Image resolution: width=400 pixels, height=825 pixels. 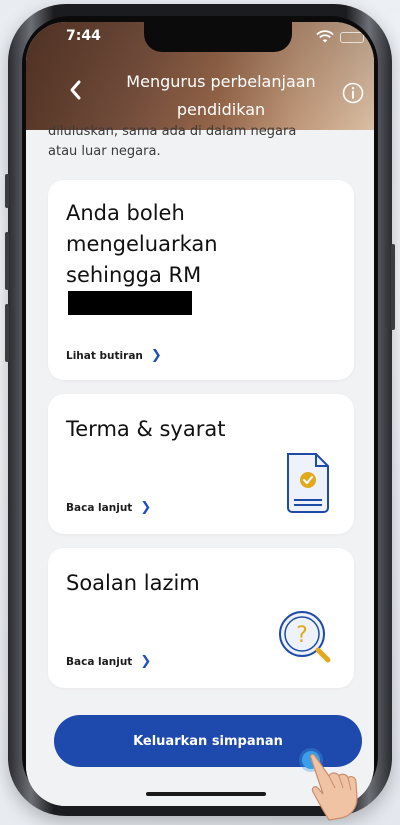 What do you see at coordinates (221, 81) in the screenshot?
I see `page-title-line-1: Mengurus perbelanjaan` at bounding box center [221, 81].